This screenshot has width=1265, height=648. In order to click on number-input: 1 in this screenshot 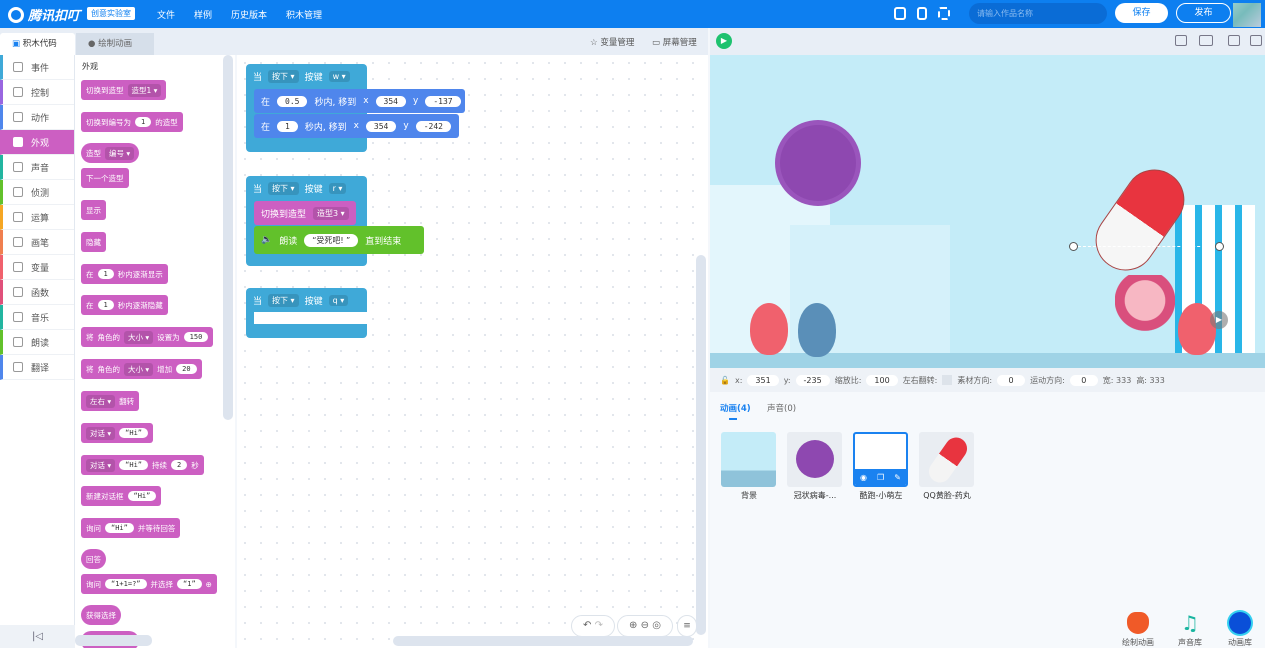, I will do `click(143, 122)`.